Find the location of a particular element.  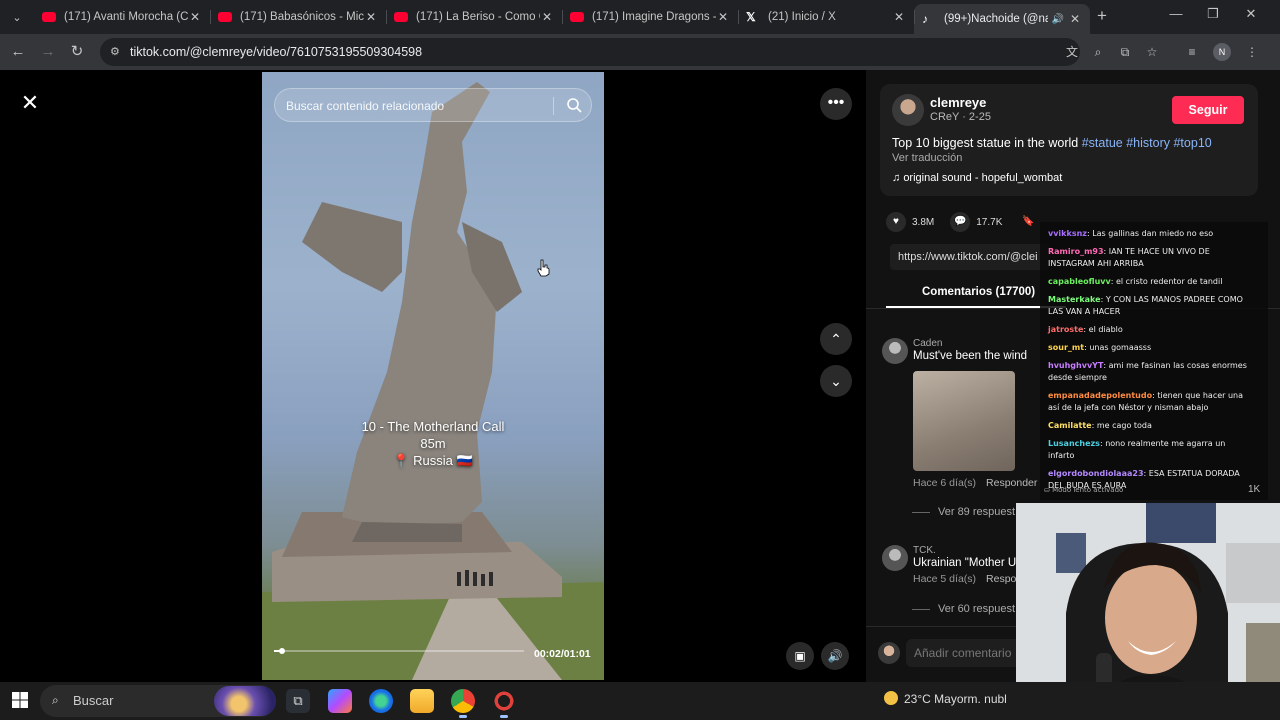

minimize-icon: — is located at coordinates (1176, 13).